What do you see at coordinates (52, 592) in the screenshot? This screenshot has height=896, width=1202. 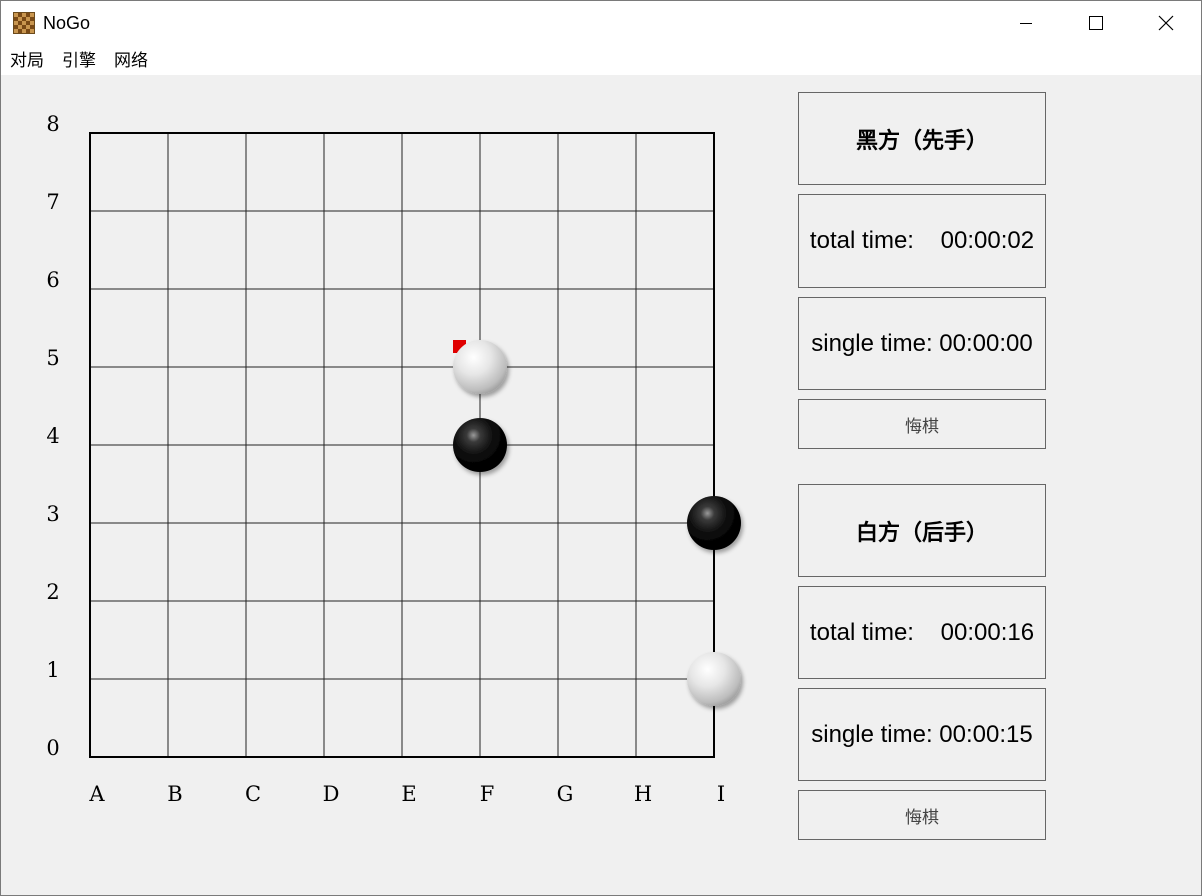 I see `row-label: 2` at bounding box center [52, 592].